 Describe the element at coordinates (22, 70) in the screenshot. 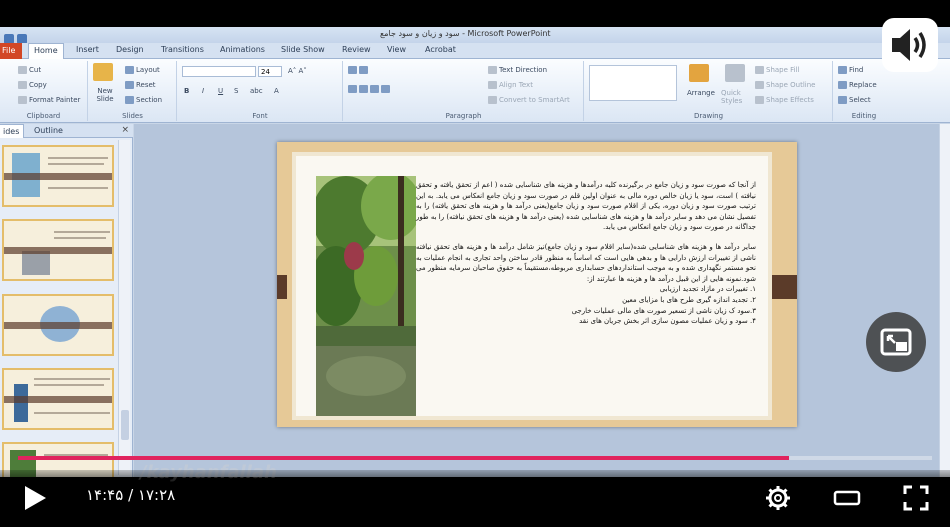

I see `scissors-icon` at that location.